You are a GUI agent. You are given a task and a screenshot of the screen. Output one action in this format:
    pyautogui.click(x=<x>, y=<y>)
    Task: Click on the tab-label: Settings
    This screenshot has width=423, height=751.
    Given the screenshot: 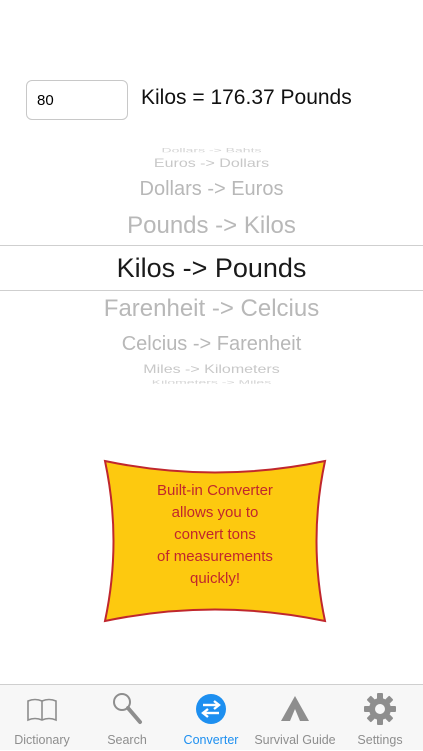 What is the action you would take?
    pyautogui.click(x=380, y=740)
    